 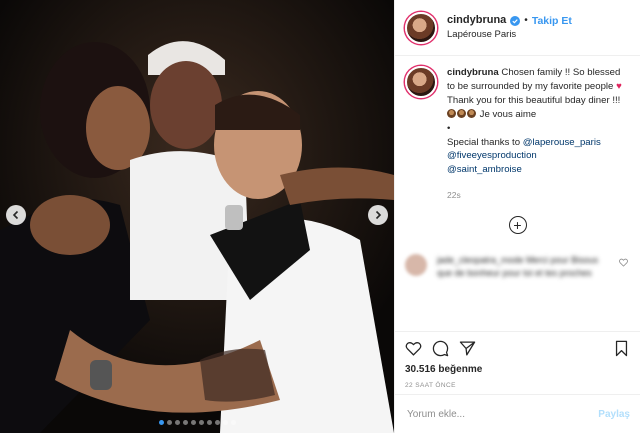 What do you see at coordinates (473, 72) in the screenshot?
I see `caption-username: cindybruna` at bounding box center [473, 72].